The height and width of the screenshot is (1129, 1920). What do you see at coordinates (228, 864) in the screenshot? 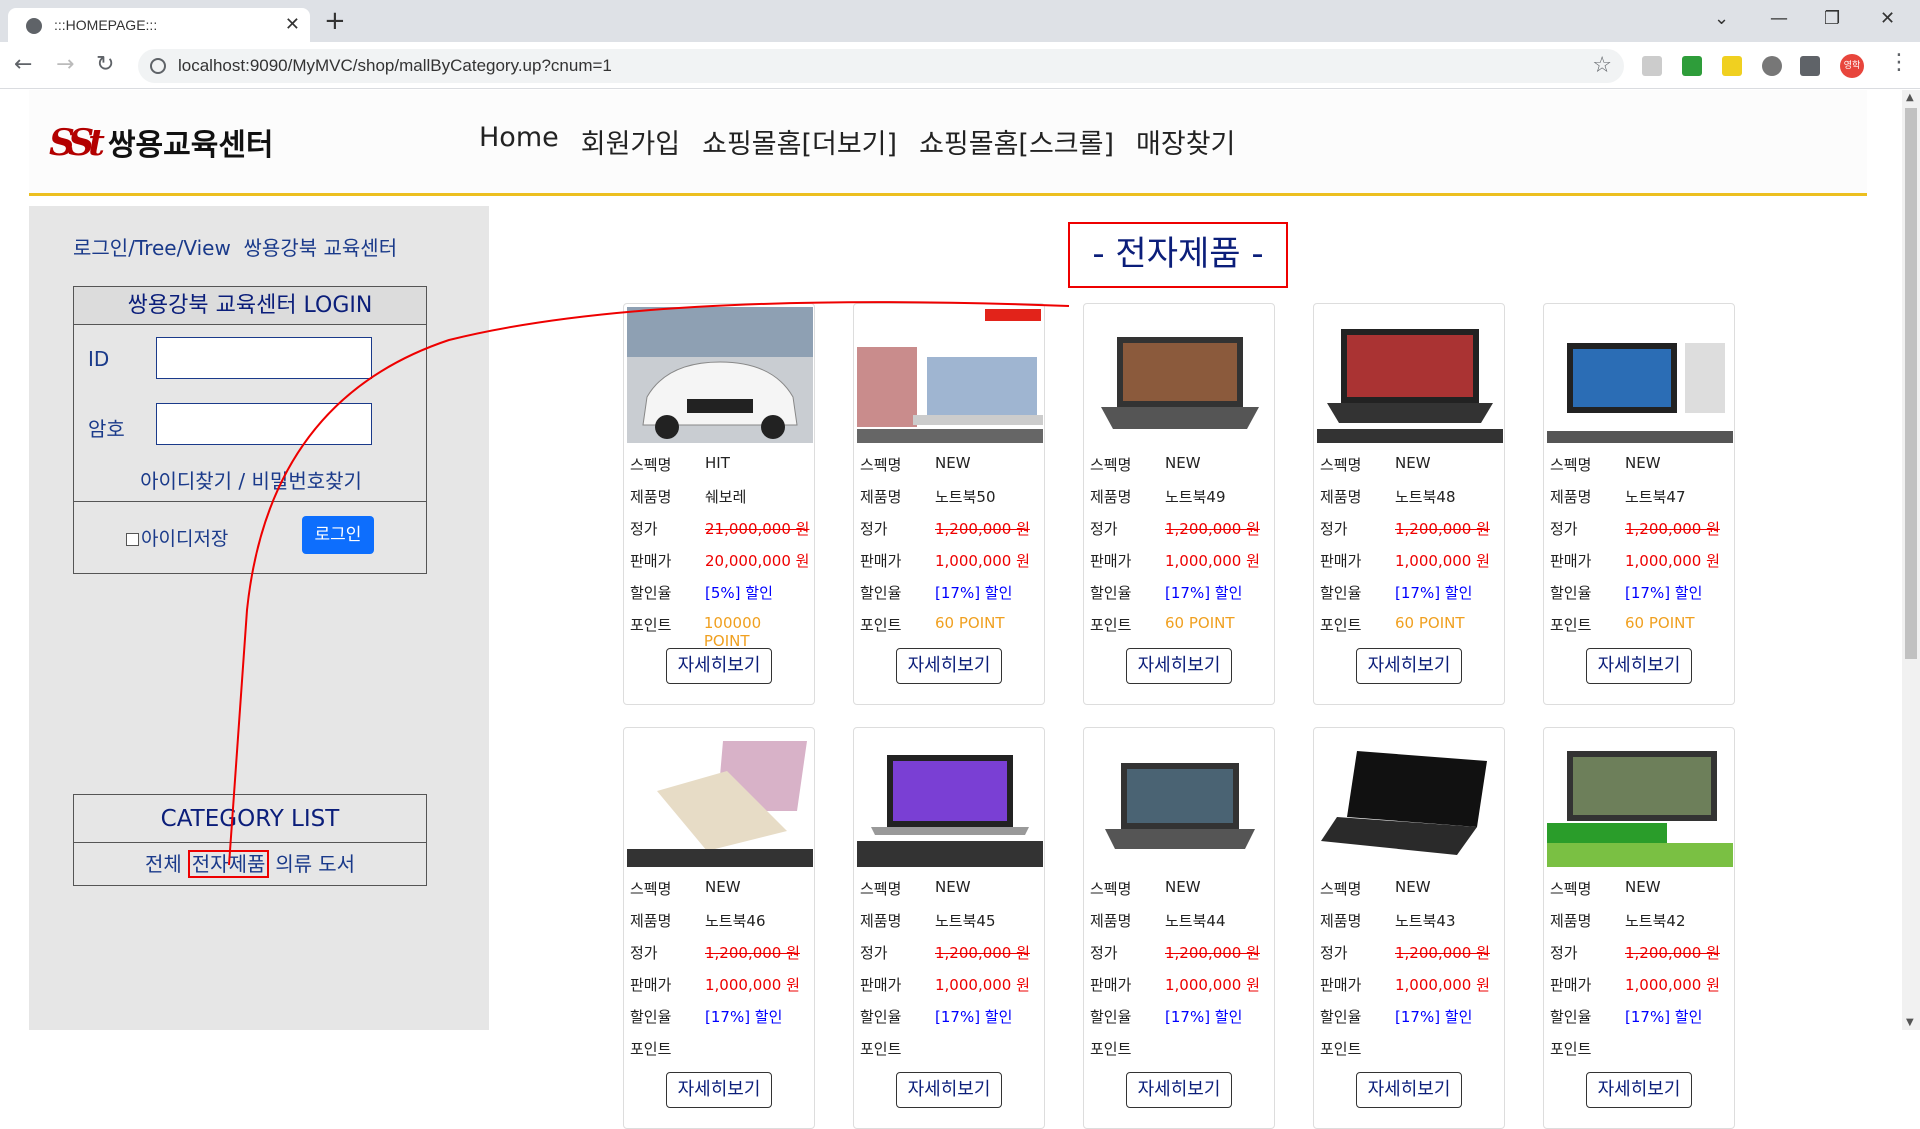
I see `category-electronics: 전자제품` at bounding box center [228, 864].